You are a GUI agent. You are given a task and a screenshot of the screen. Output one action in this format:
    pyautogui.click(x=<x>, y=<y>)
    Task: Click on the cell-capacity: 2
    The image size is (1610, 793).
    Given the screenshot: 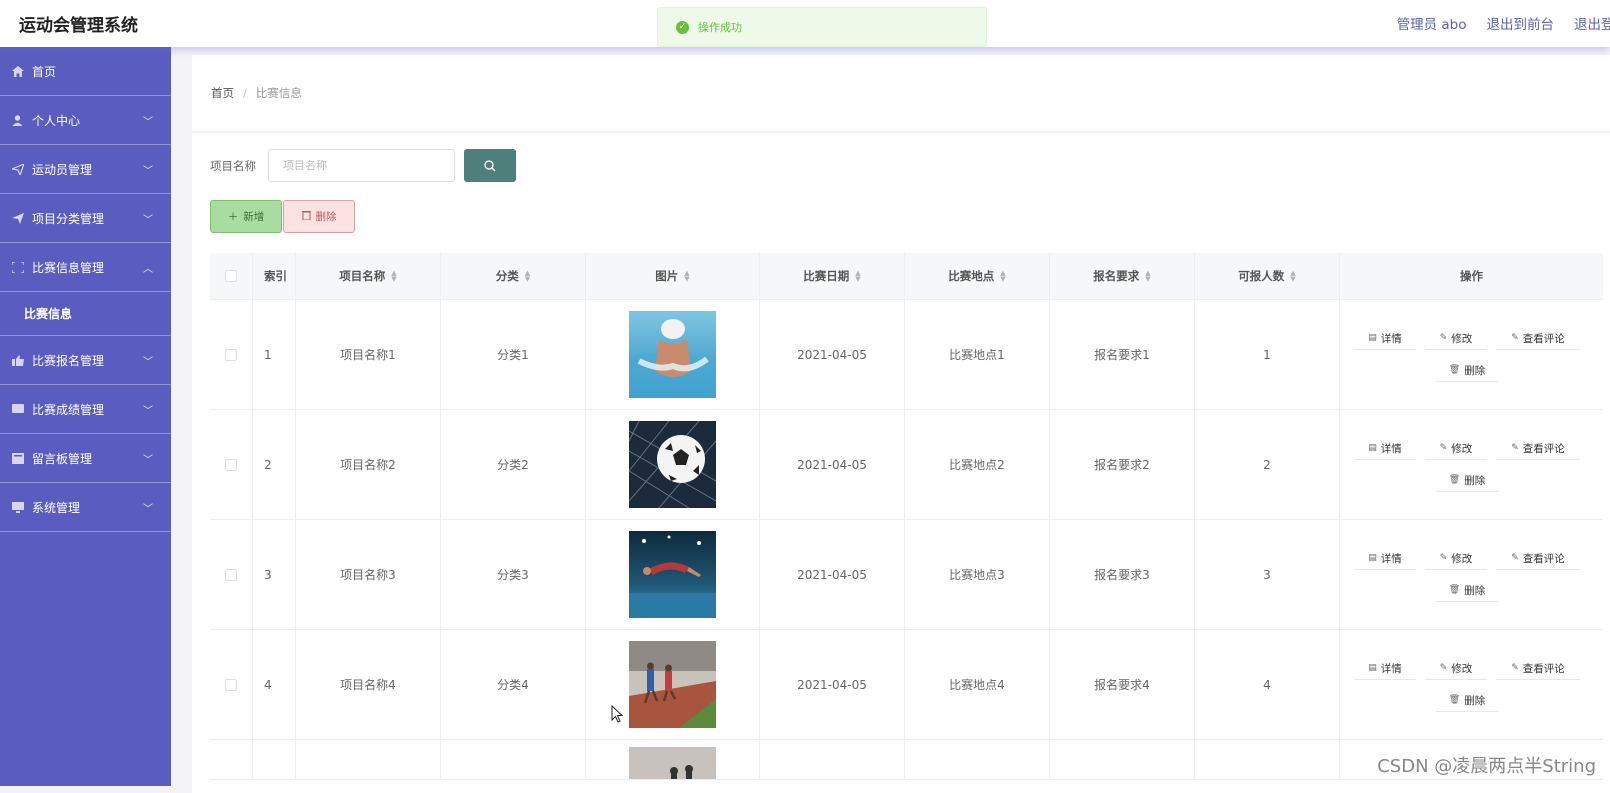 What is the action you would take?
    pyautogui.click(x=1267, y=464)
    